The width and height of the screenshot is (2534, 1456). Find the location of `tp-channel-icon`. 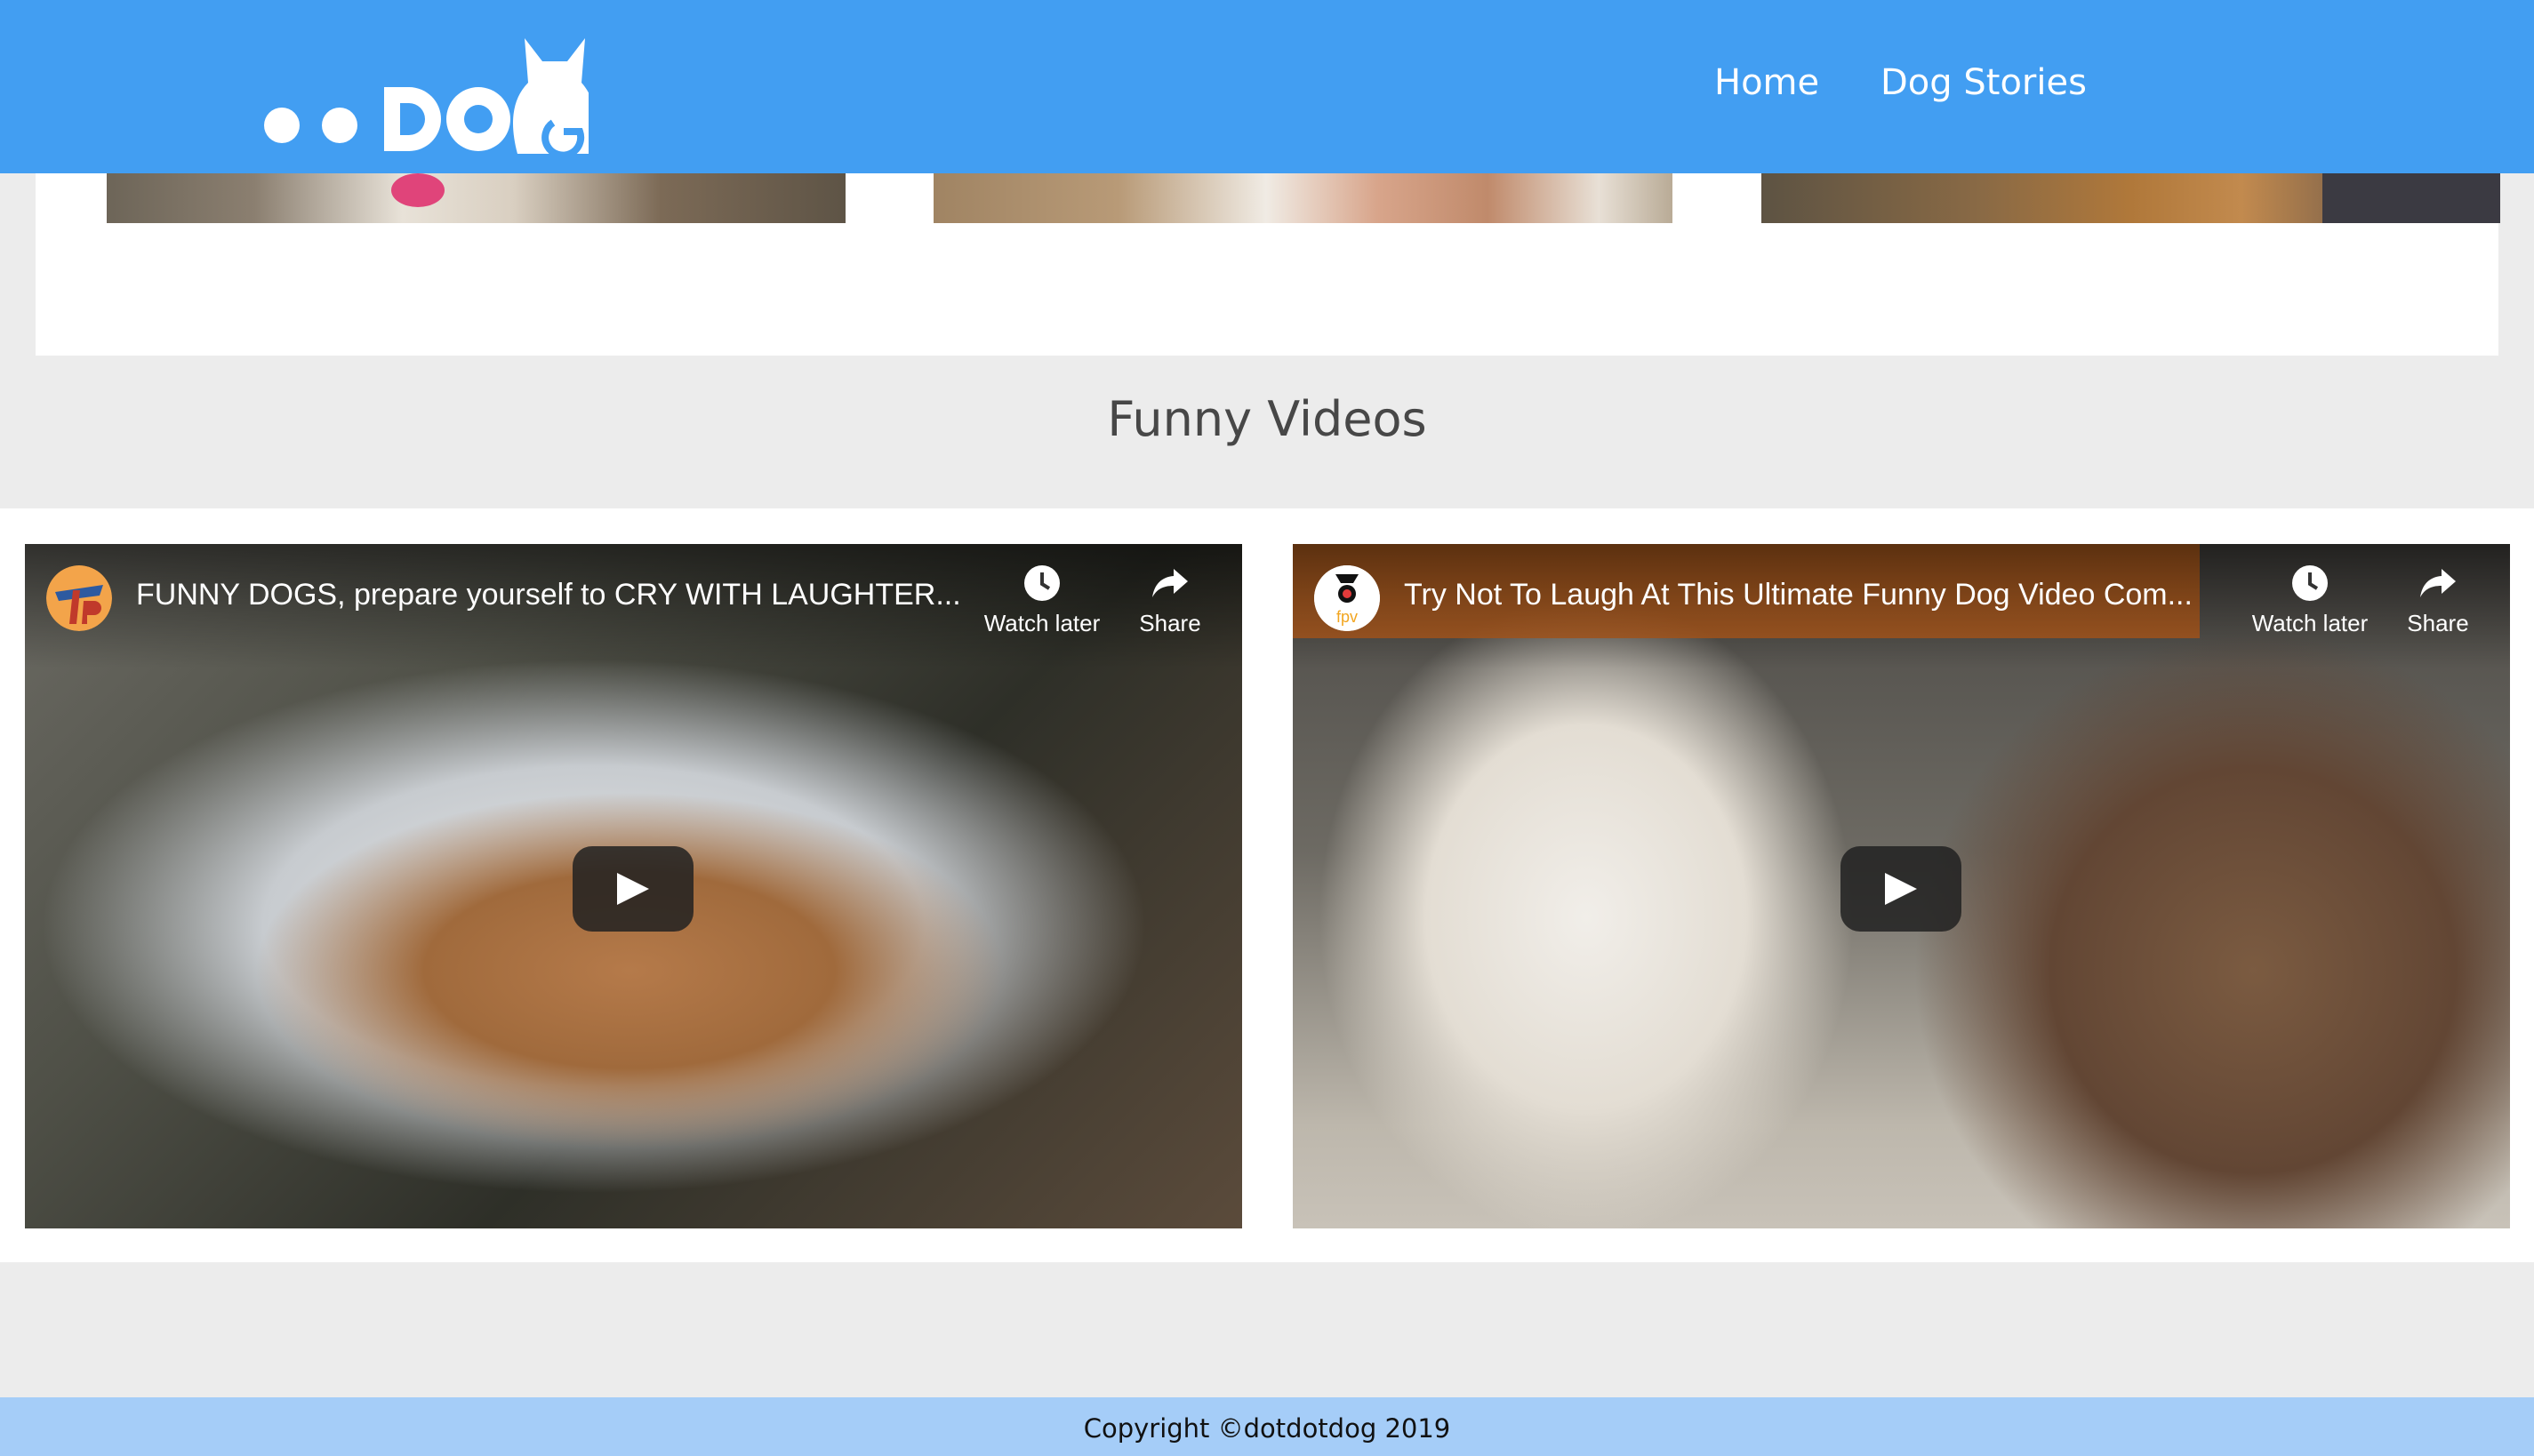

tp-channel-icon is located at coordinates (79, 598).